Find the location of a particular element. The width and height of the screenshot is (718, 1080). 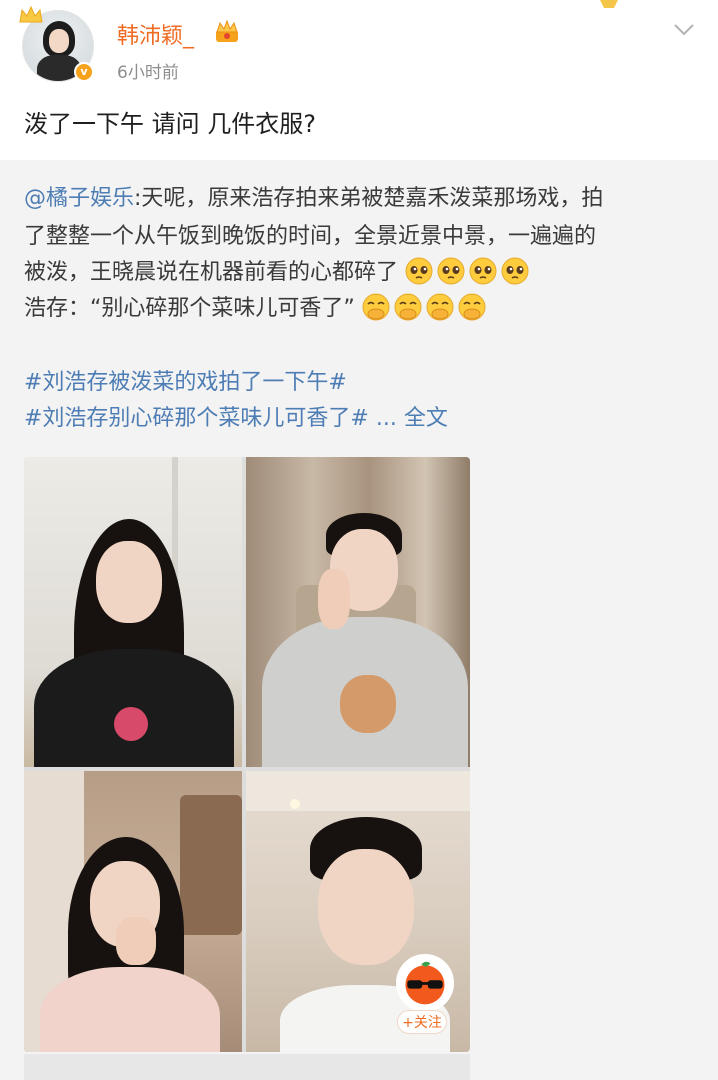

repost-line-hashtag-2: #刘浩存别心碎那个菜味儿可香了# ... 全文 is located at coordinates (236, 419).